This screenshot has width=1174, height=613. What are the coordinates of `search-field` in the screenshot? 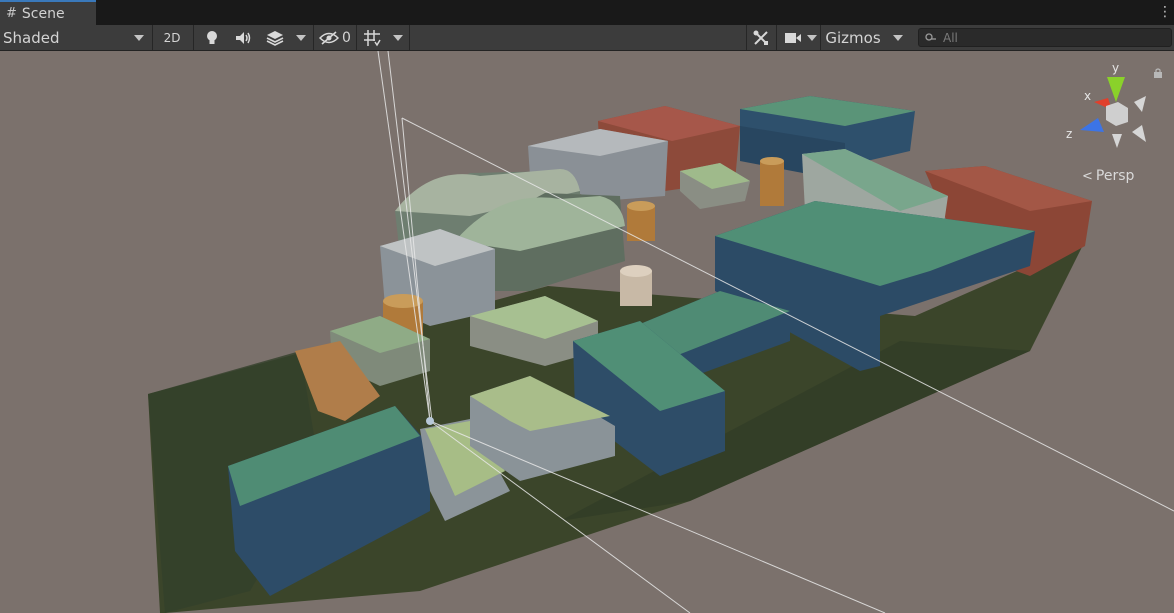 It's located at (1045, 37).